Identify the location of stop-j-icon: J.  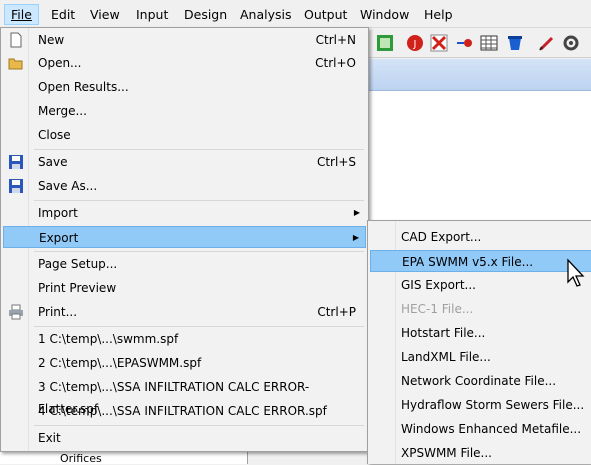
(415, 43).